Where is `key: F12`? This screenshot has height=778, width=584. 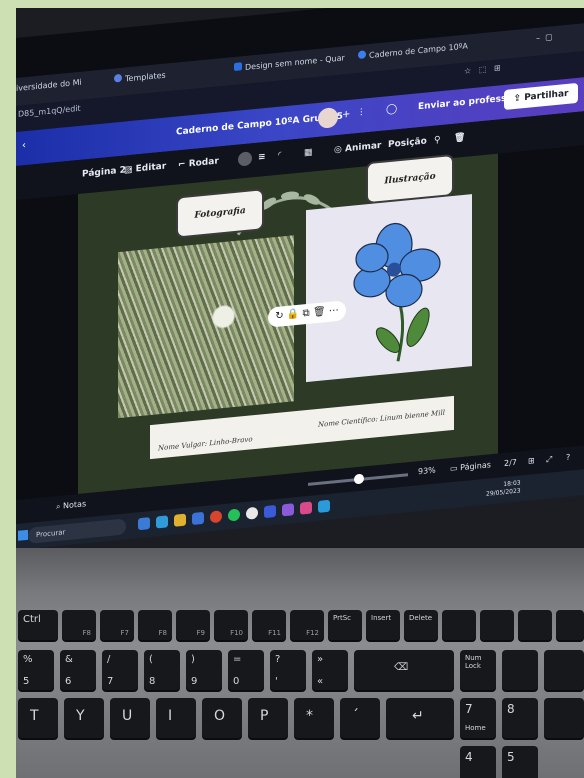 key: F12 is located at coordinates (307, 625).